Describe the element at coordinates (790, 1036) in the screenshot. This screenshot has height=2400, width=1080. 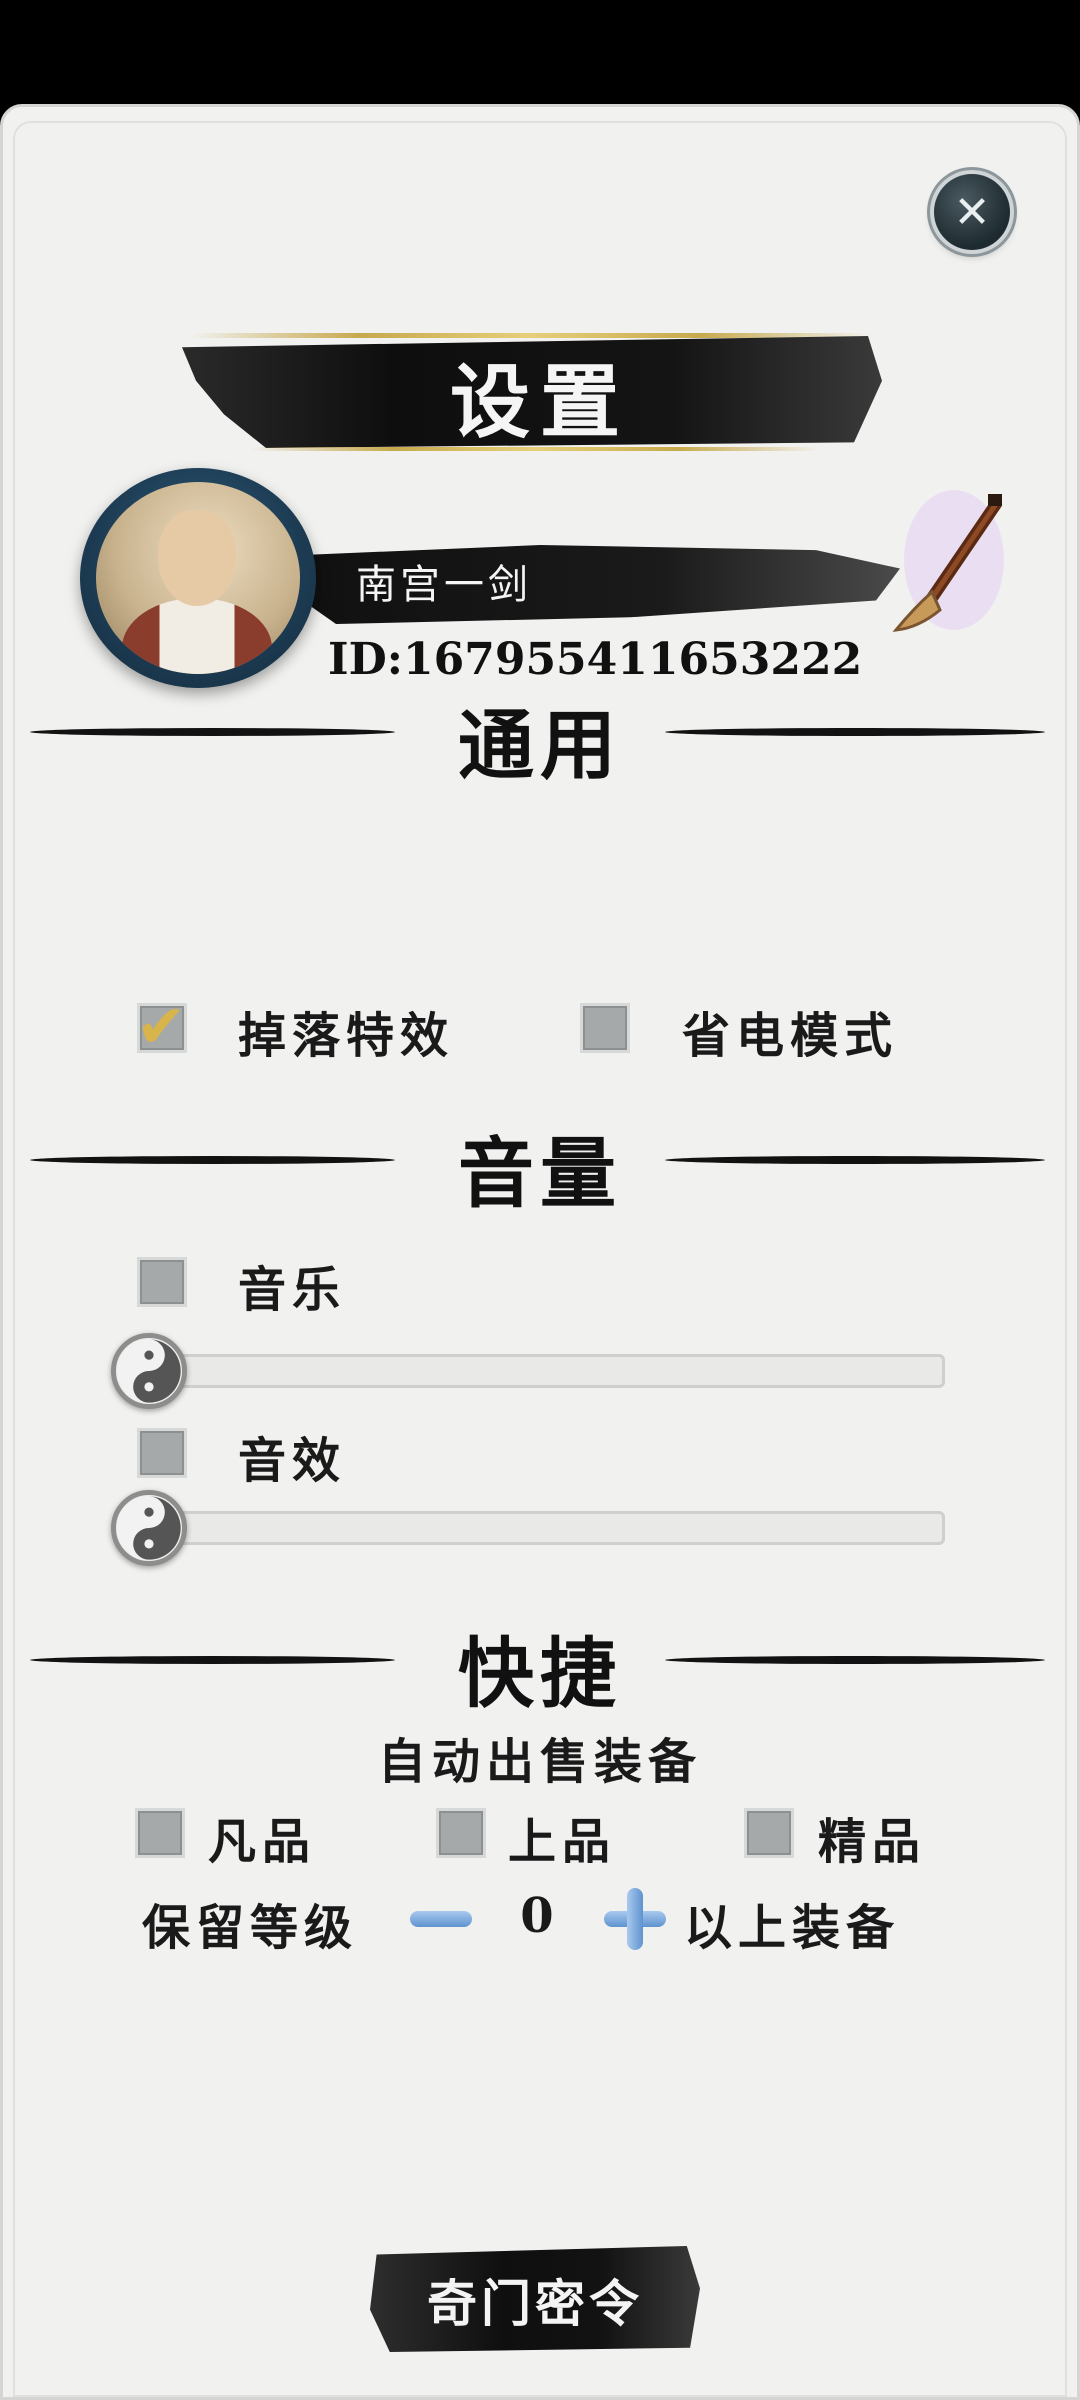
I see `label-power-save: 省电模式` at that location.